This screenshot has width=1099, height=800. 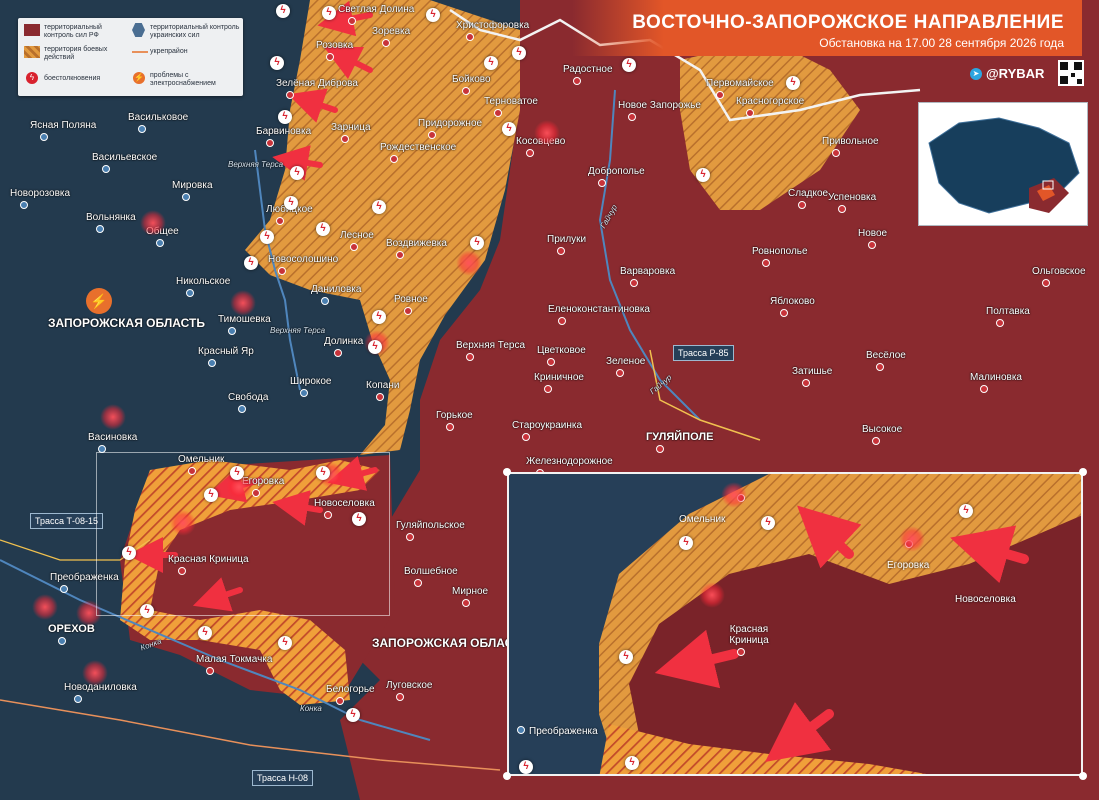 What do you see at coordinates (126, 323) in the screenshot?
I see `region-label-main: ЗАПОРОЖСКАЯ ОБЛАСТЬ` at bounding box center [126, 323].